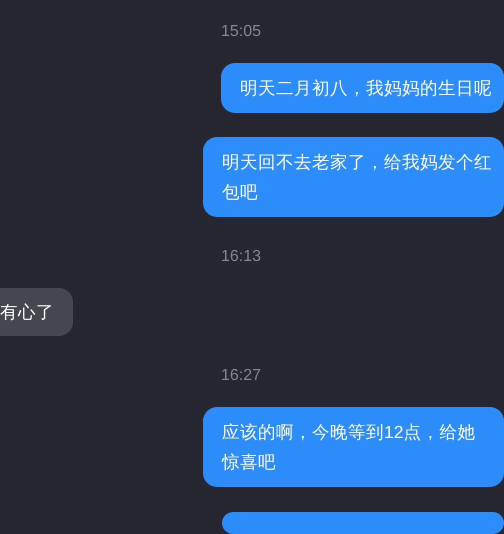  I want to click on time-label: 16:13, so click(241, 257).